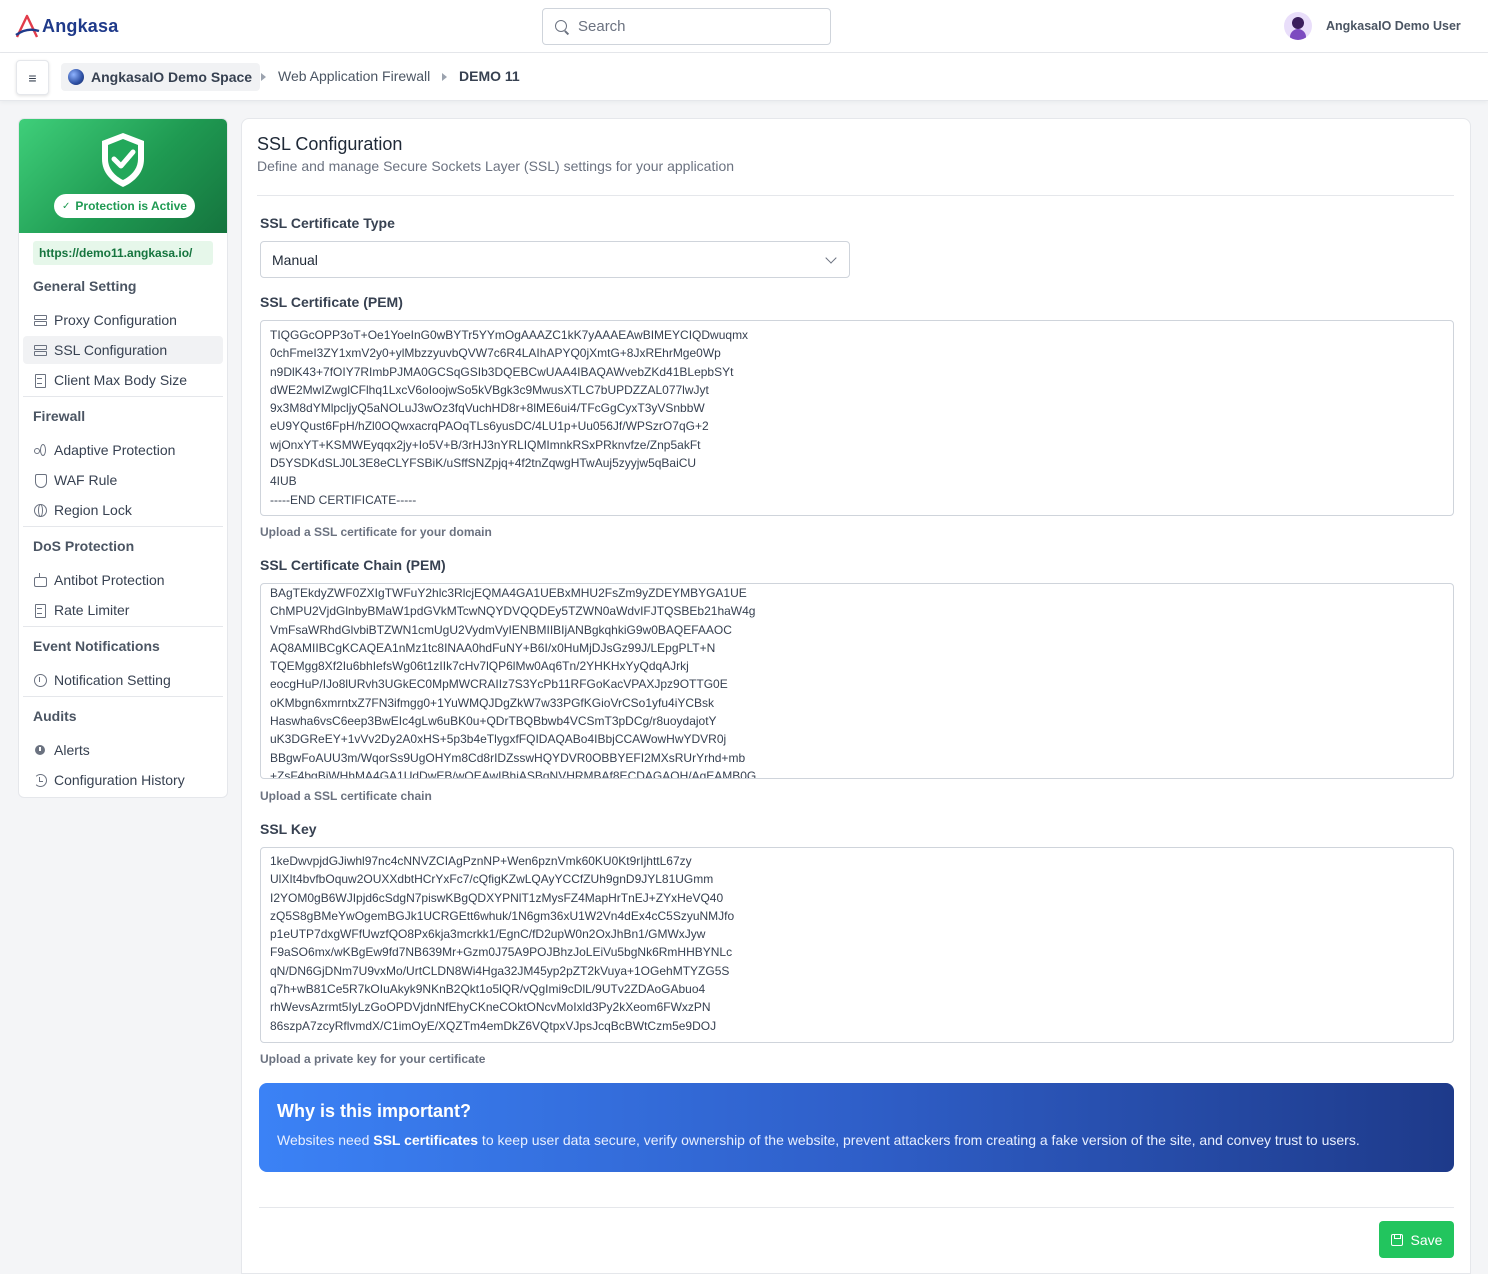 This screenshot has width=1488, height=1274. I want to click on status-badge-label: Protection is Active, so click(131, 206).